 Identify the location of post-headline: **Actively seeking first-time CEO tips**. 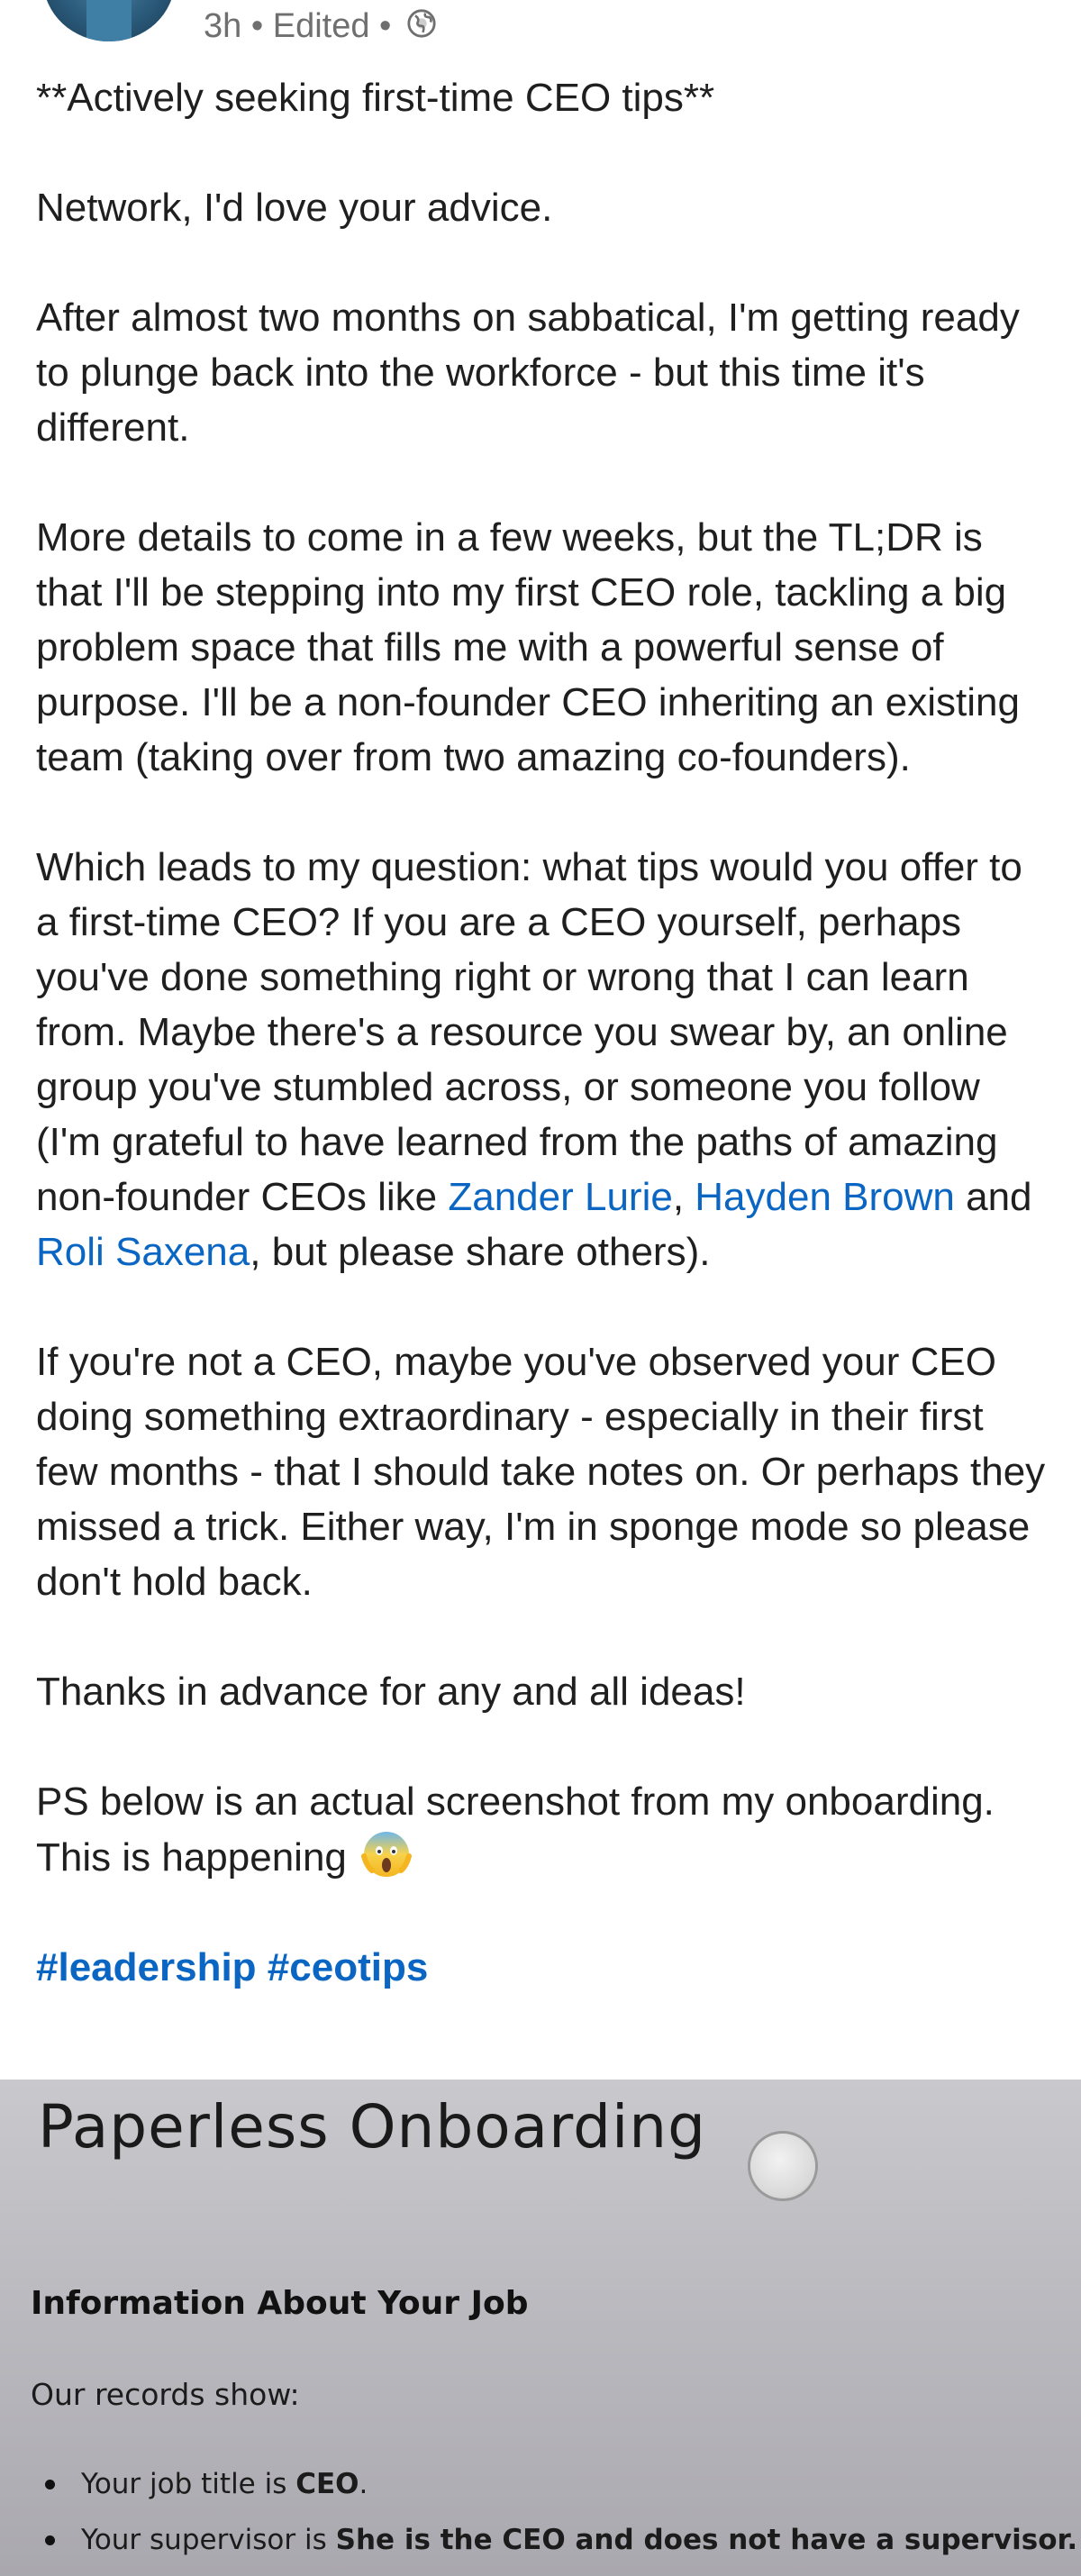
(375, 98).